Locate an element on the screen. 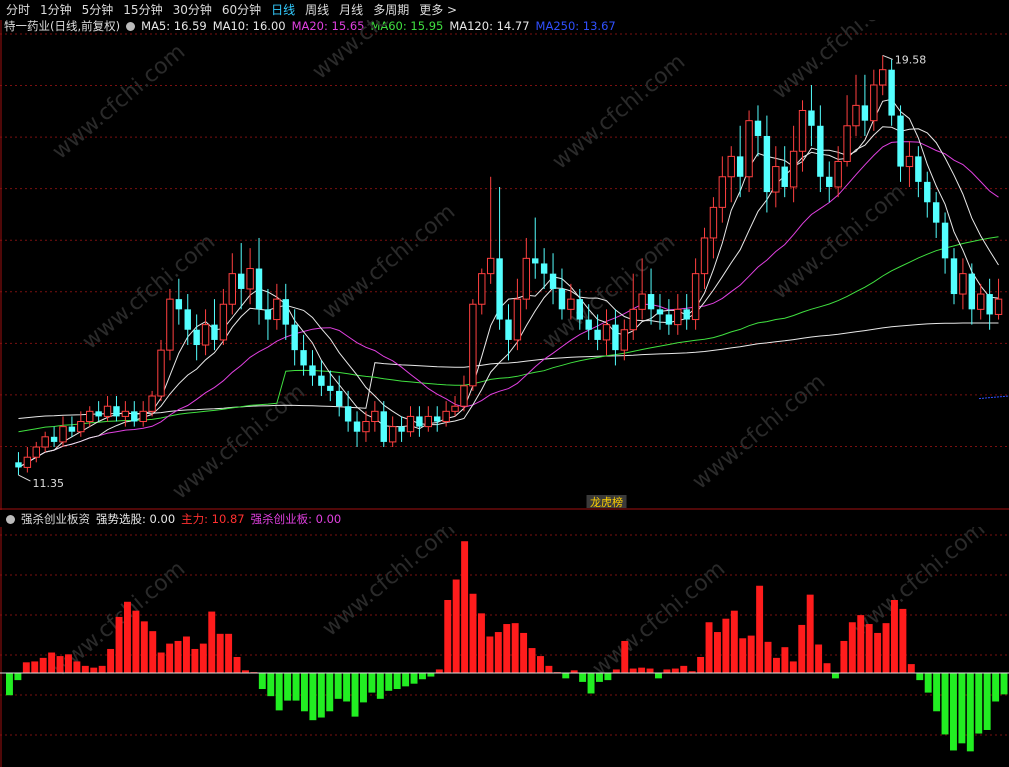 This screenshot has height=767, width=1009. tab-period-9: 多周期 is located at coordinates (391, 9).